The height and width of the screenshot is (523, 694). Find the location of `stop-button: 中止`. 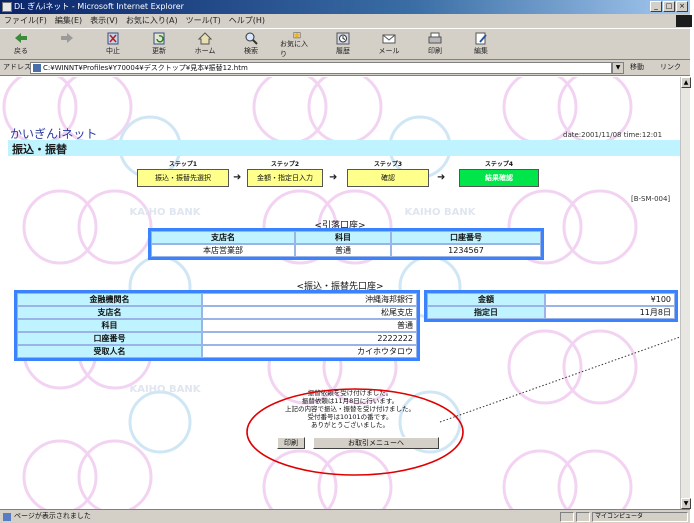

stop-button: 中止 is located at coordinates (113, 44).